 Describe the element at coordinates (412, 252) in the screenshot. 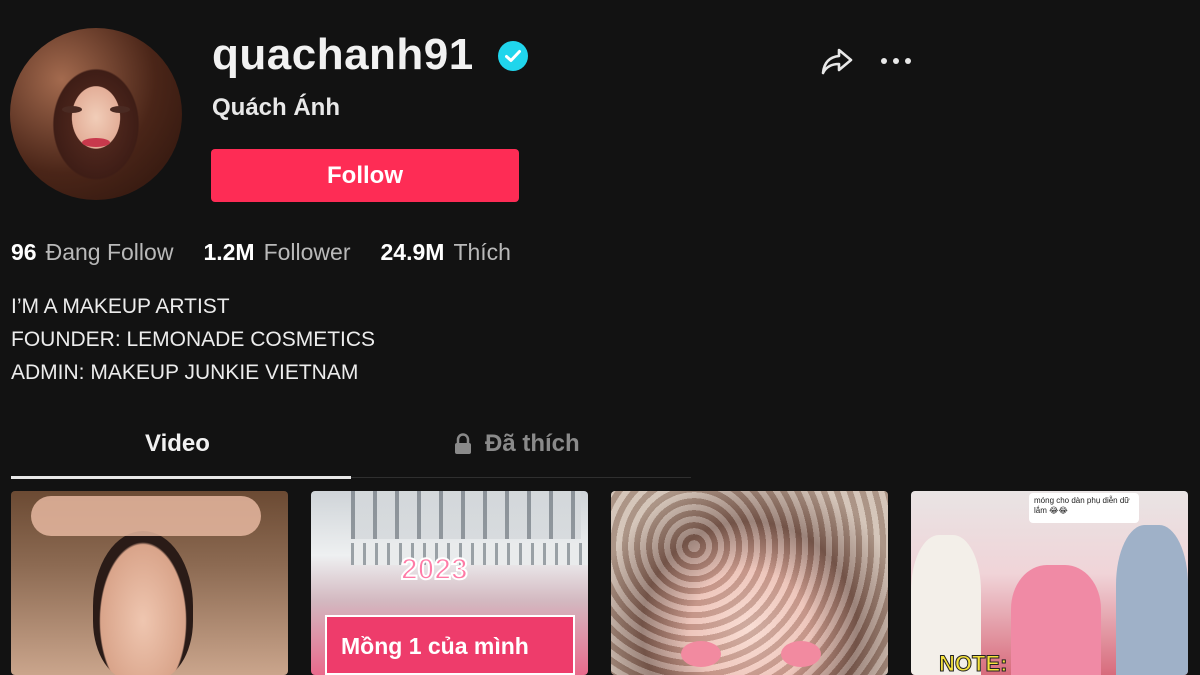

I see `likes-count: 24.9M` at that location.